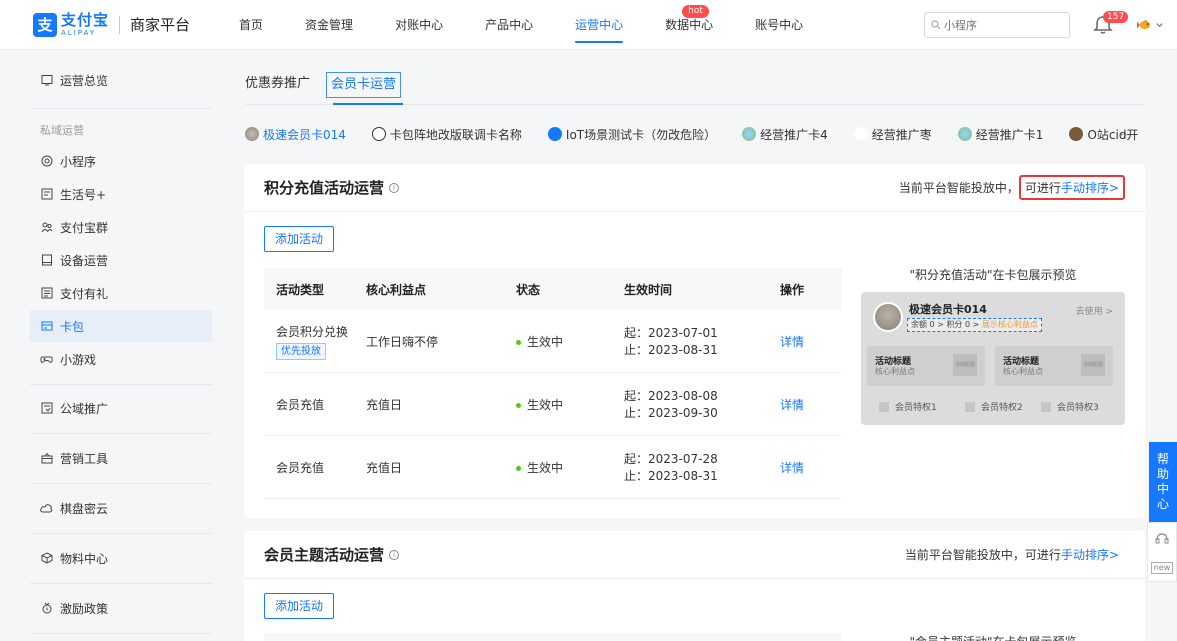 The height and width of the screenshot is (641, 1177). Describe the element at coordinates (121, 608) in the screenshot. I see `sidebar-item-incentive: 激励政策` at that location.